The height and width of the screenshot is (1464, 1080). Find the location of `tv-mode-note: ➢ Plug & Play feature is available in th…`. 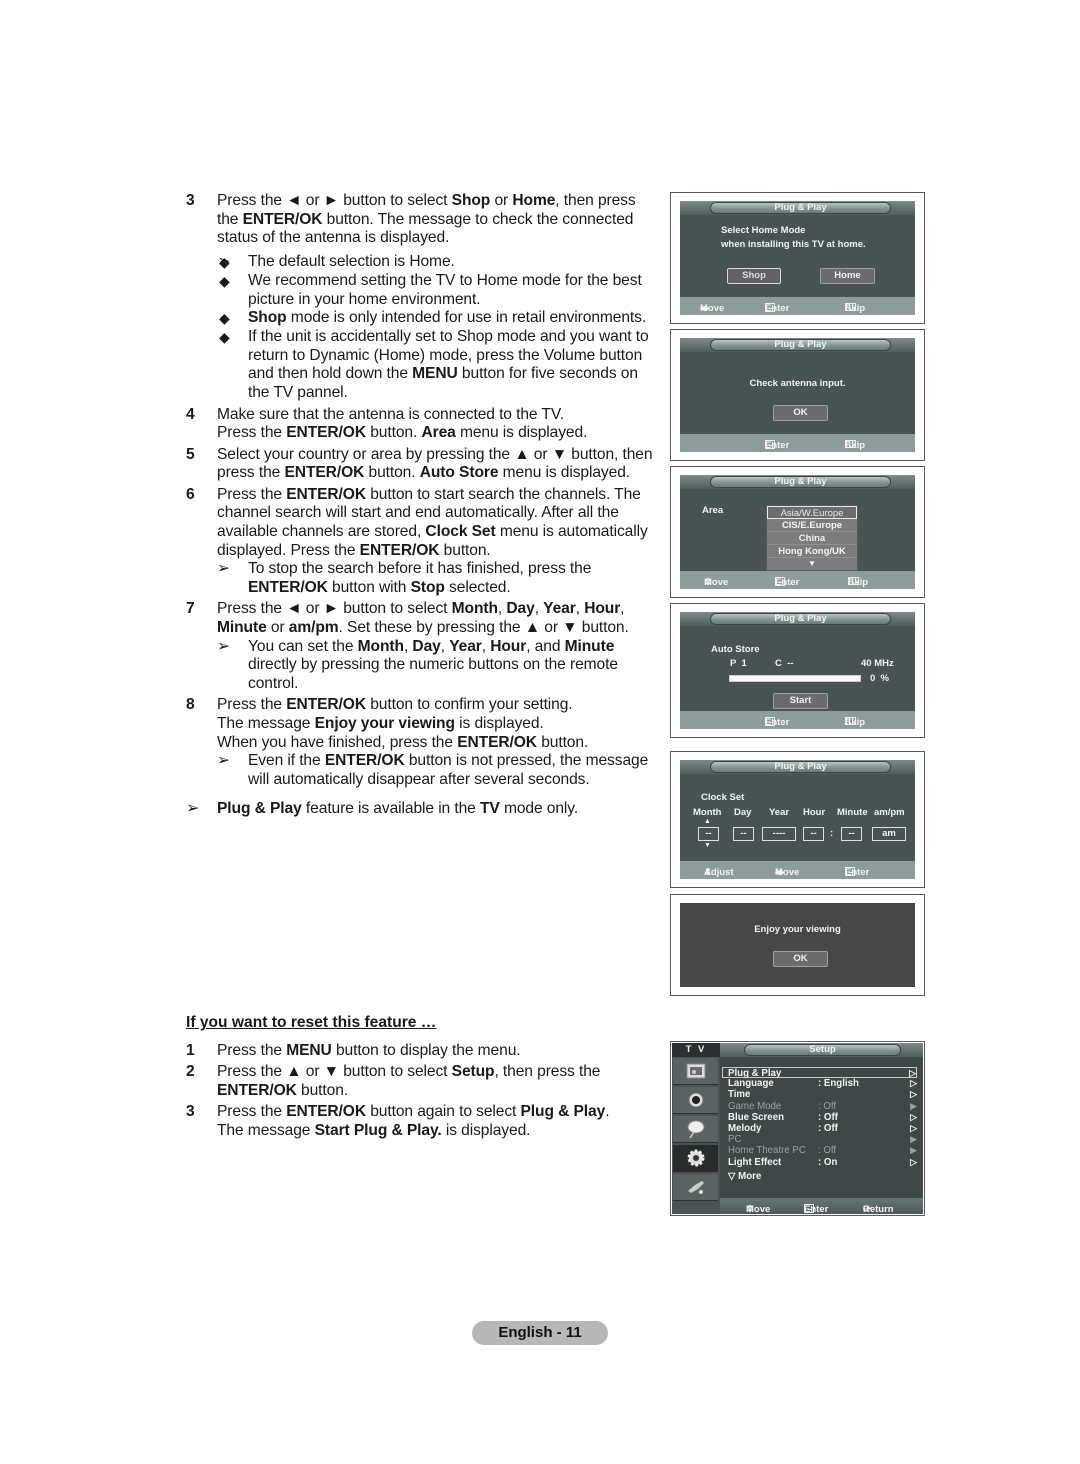

tv-mode-note: ➢ Plug & Play feature is available in th… is located at coordinates (382, 808).